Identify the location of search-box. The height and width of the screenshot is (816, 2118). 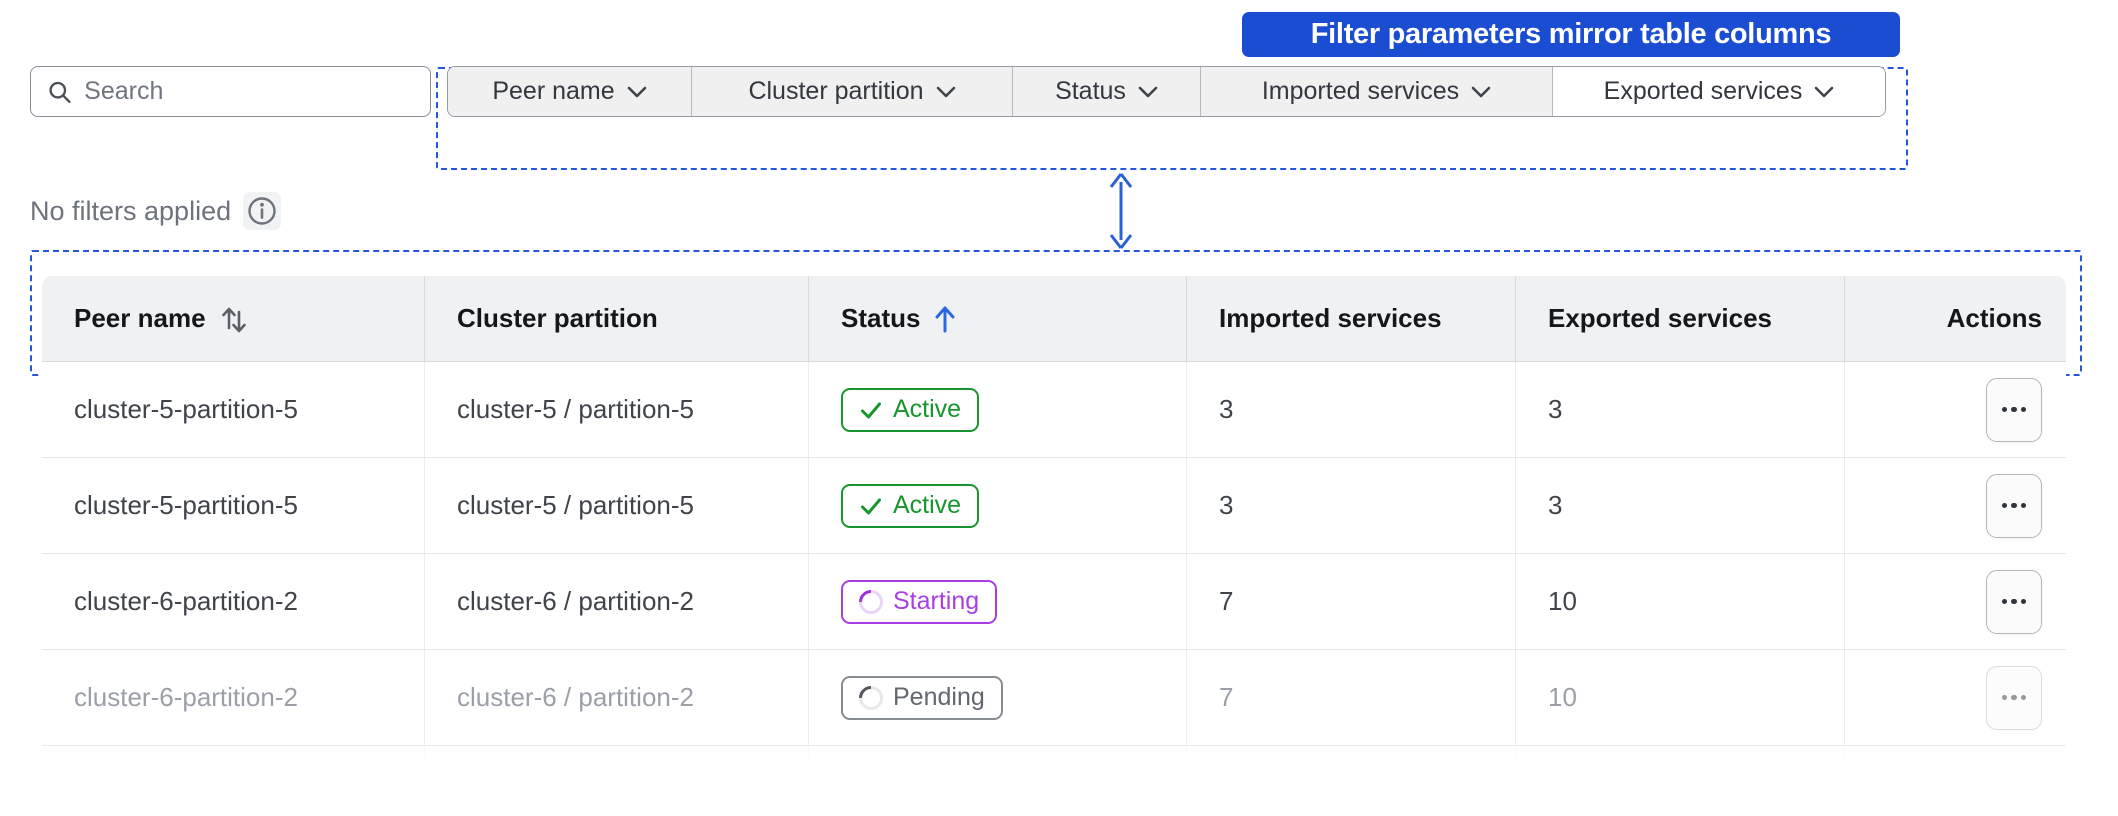
(230, 91).